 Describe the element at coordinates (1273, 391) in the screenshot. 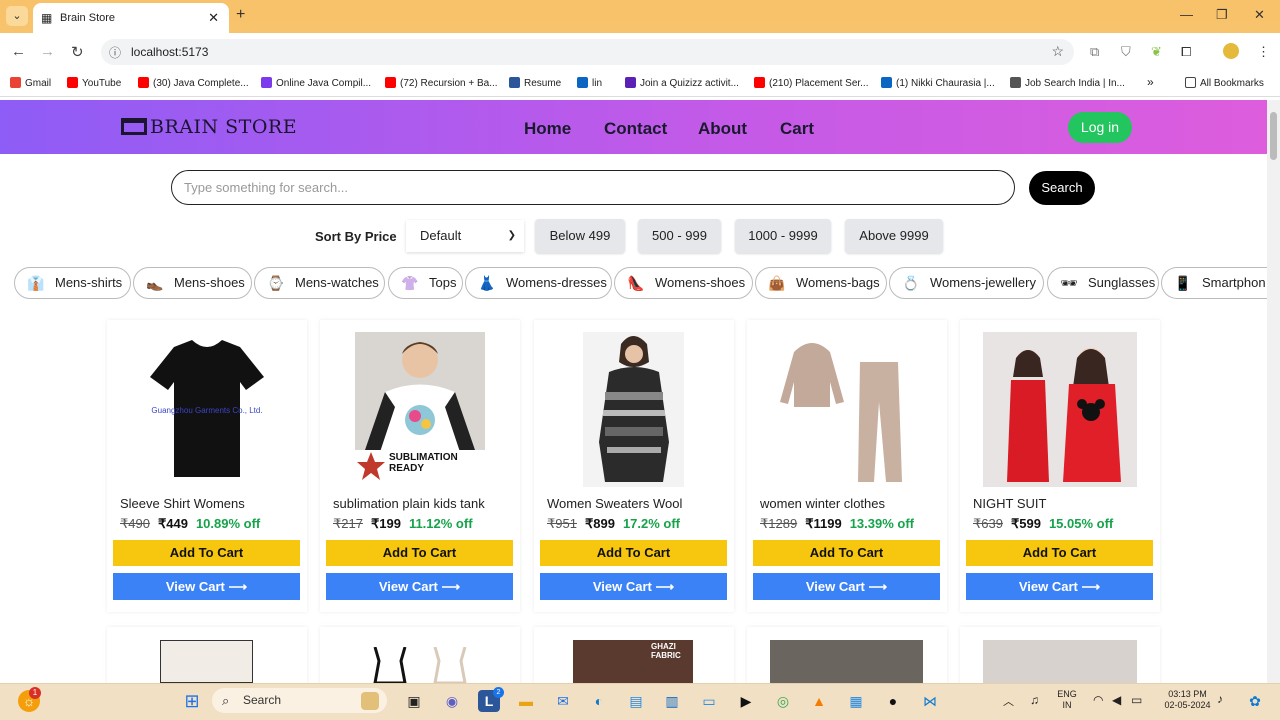

I see `page-scrollbar` at that location.